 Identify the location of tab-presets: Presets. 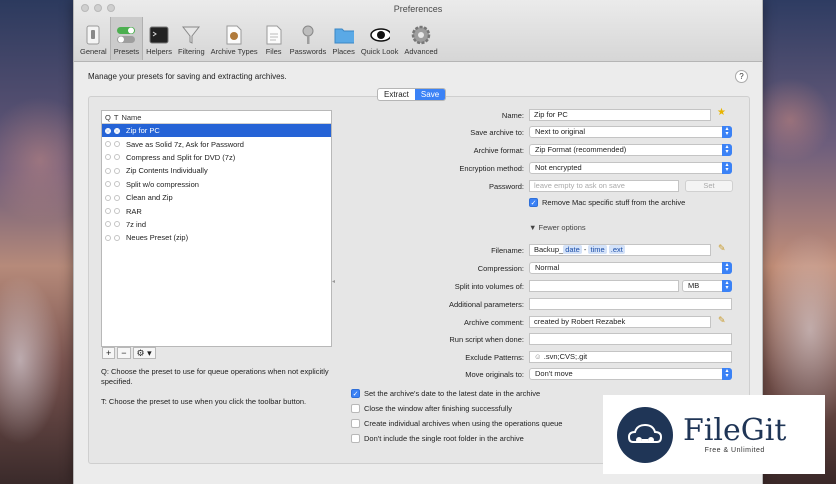
(126, 38).